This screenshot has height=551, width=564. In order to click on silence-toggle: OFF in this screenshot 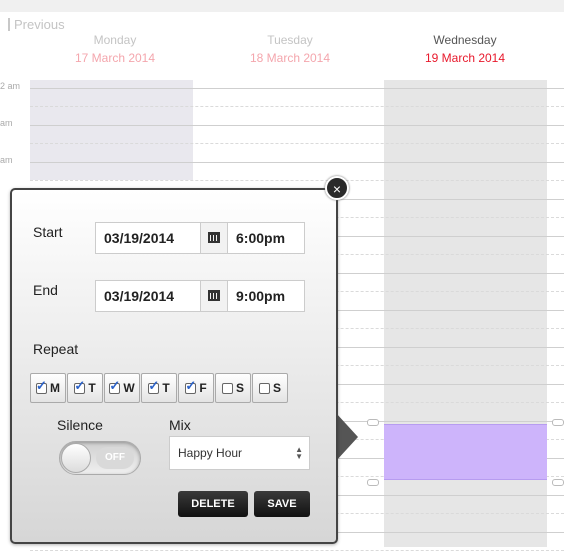, I will do `click(100, 458)`.